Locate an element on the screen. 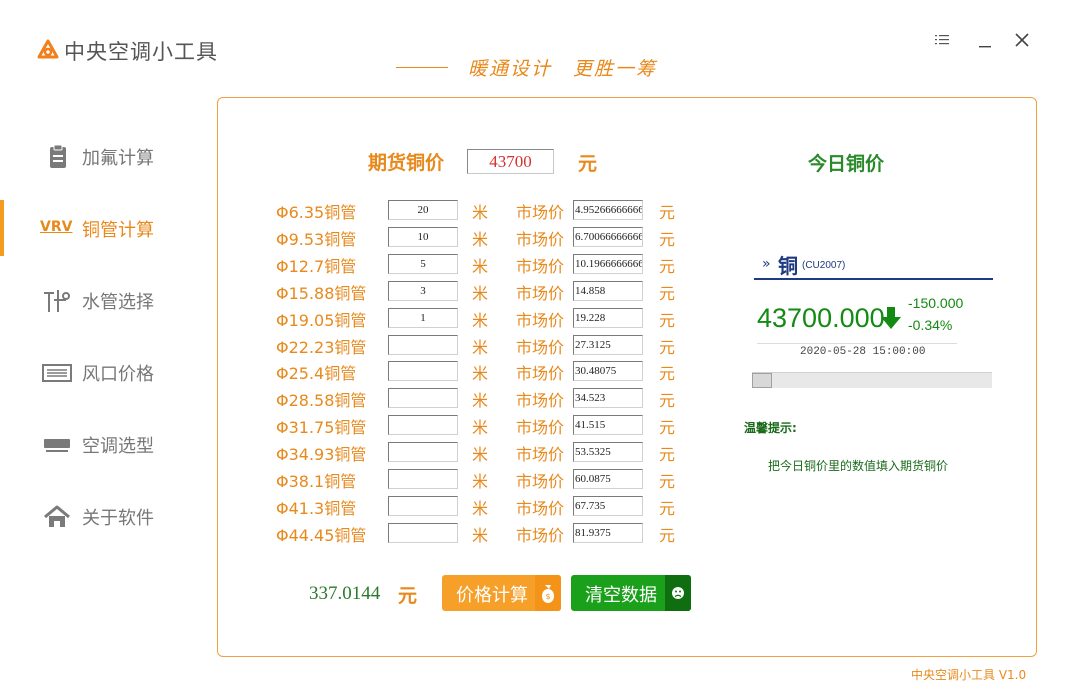 The width and height of the screenshot is (1078, 694). pipe-row: Φ25.4铜管 米 市场价 30.48075 元 is located at coordinates (486, 371).